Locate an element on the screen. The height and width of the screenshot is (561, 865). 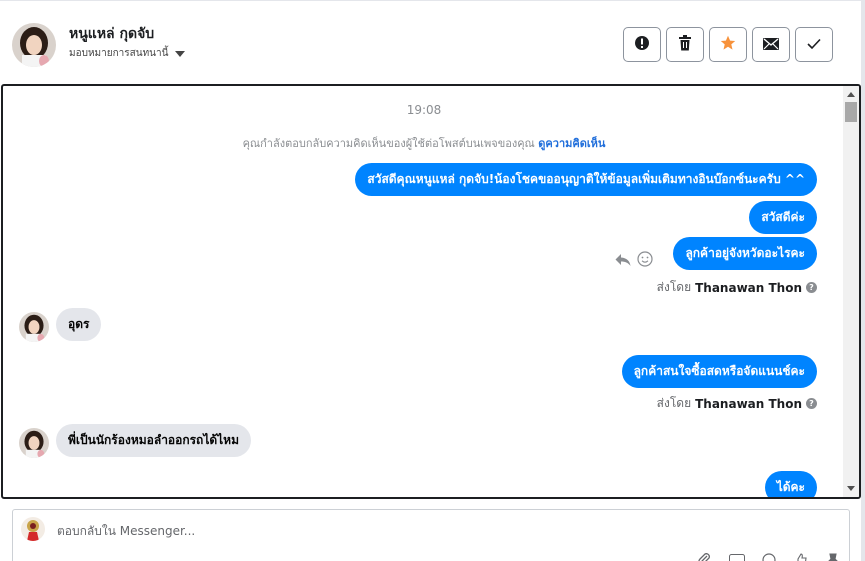
delete-button is located at coordinates (685, 44).